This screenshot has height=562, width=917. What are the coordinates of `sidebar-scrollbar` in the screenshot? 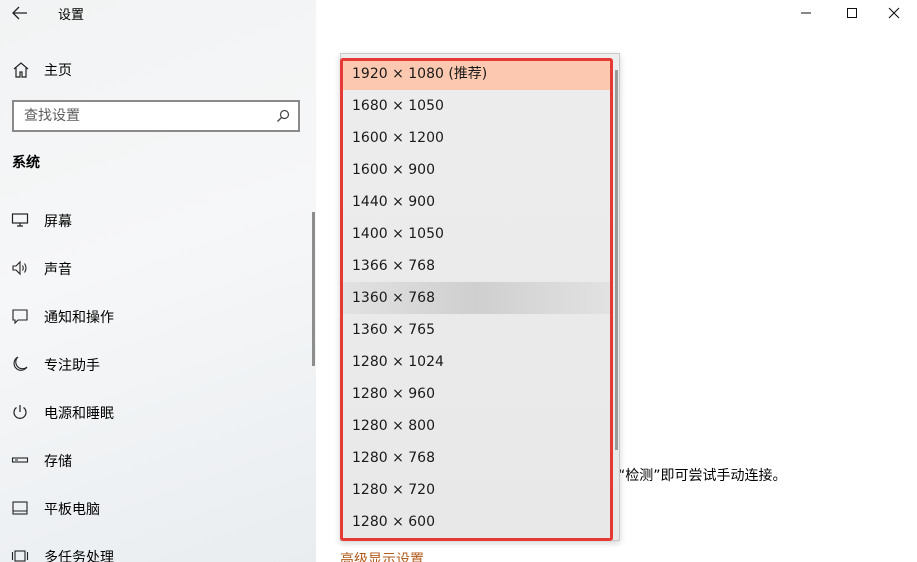 It's located at (313, 289).